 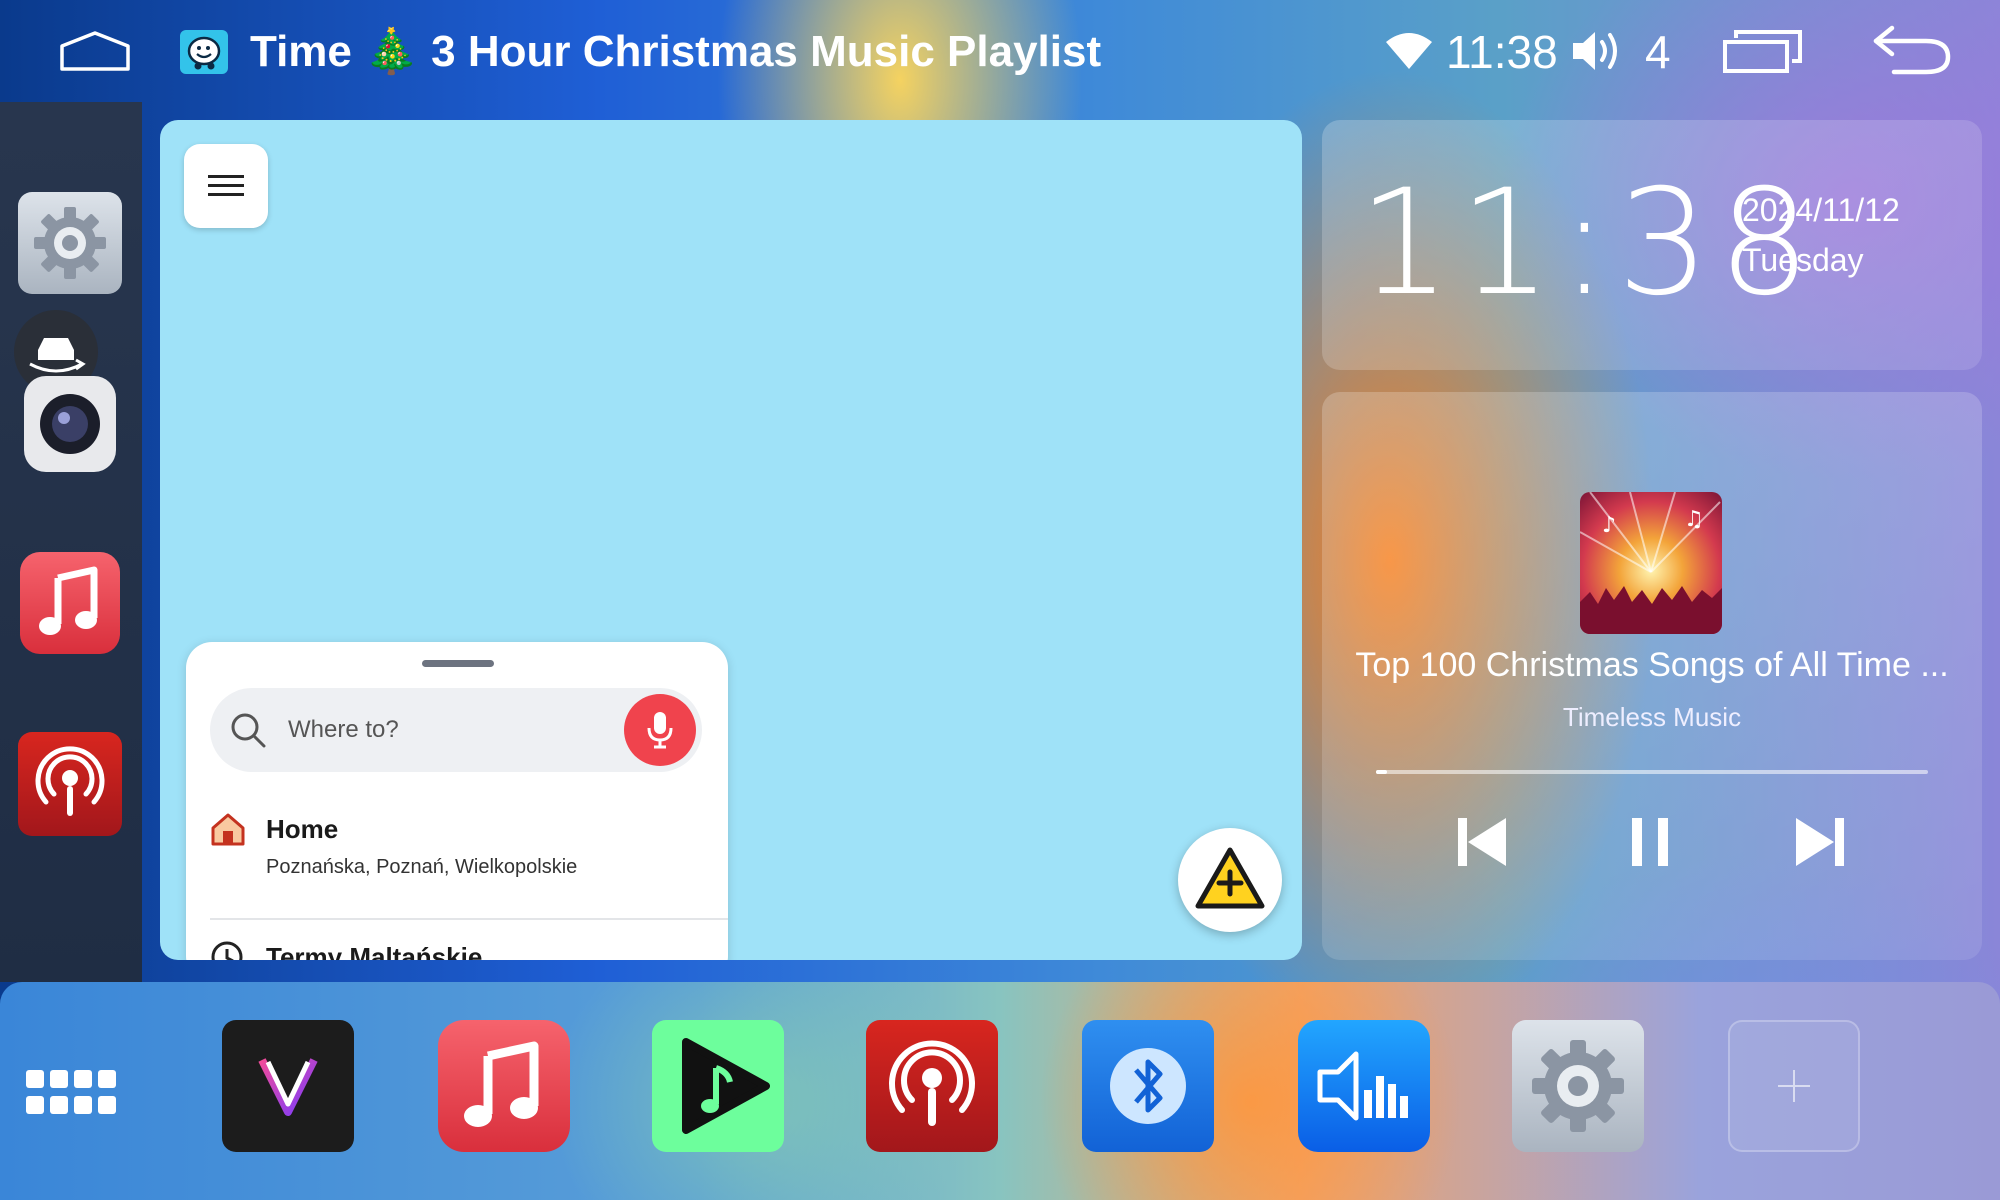 What do you see at coordinates (448, 730) in the screenshot?
I see `search-input` at bounding box center [448, 730].